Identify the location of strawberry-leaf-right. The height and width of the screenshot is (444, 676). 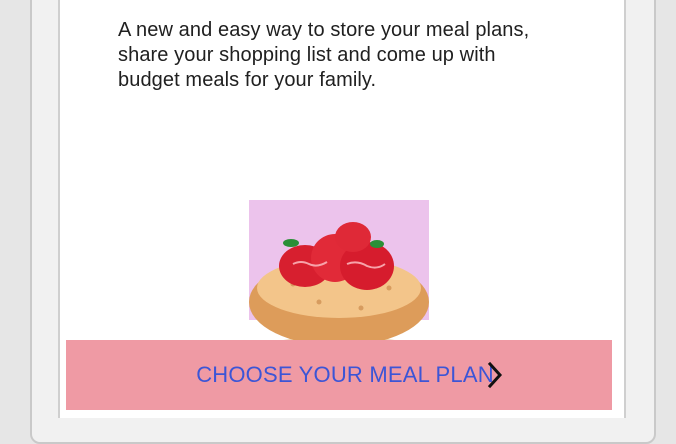
(377, 244).